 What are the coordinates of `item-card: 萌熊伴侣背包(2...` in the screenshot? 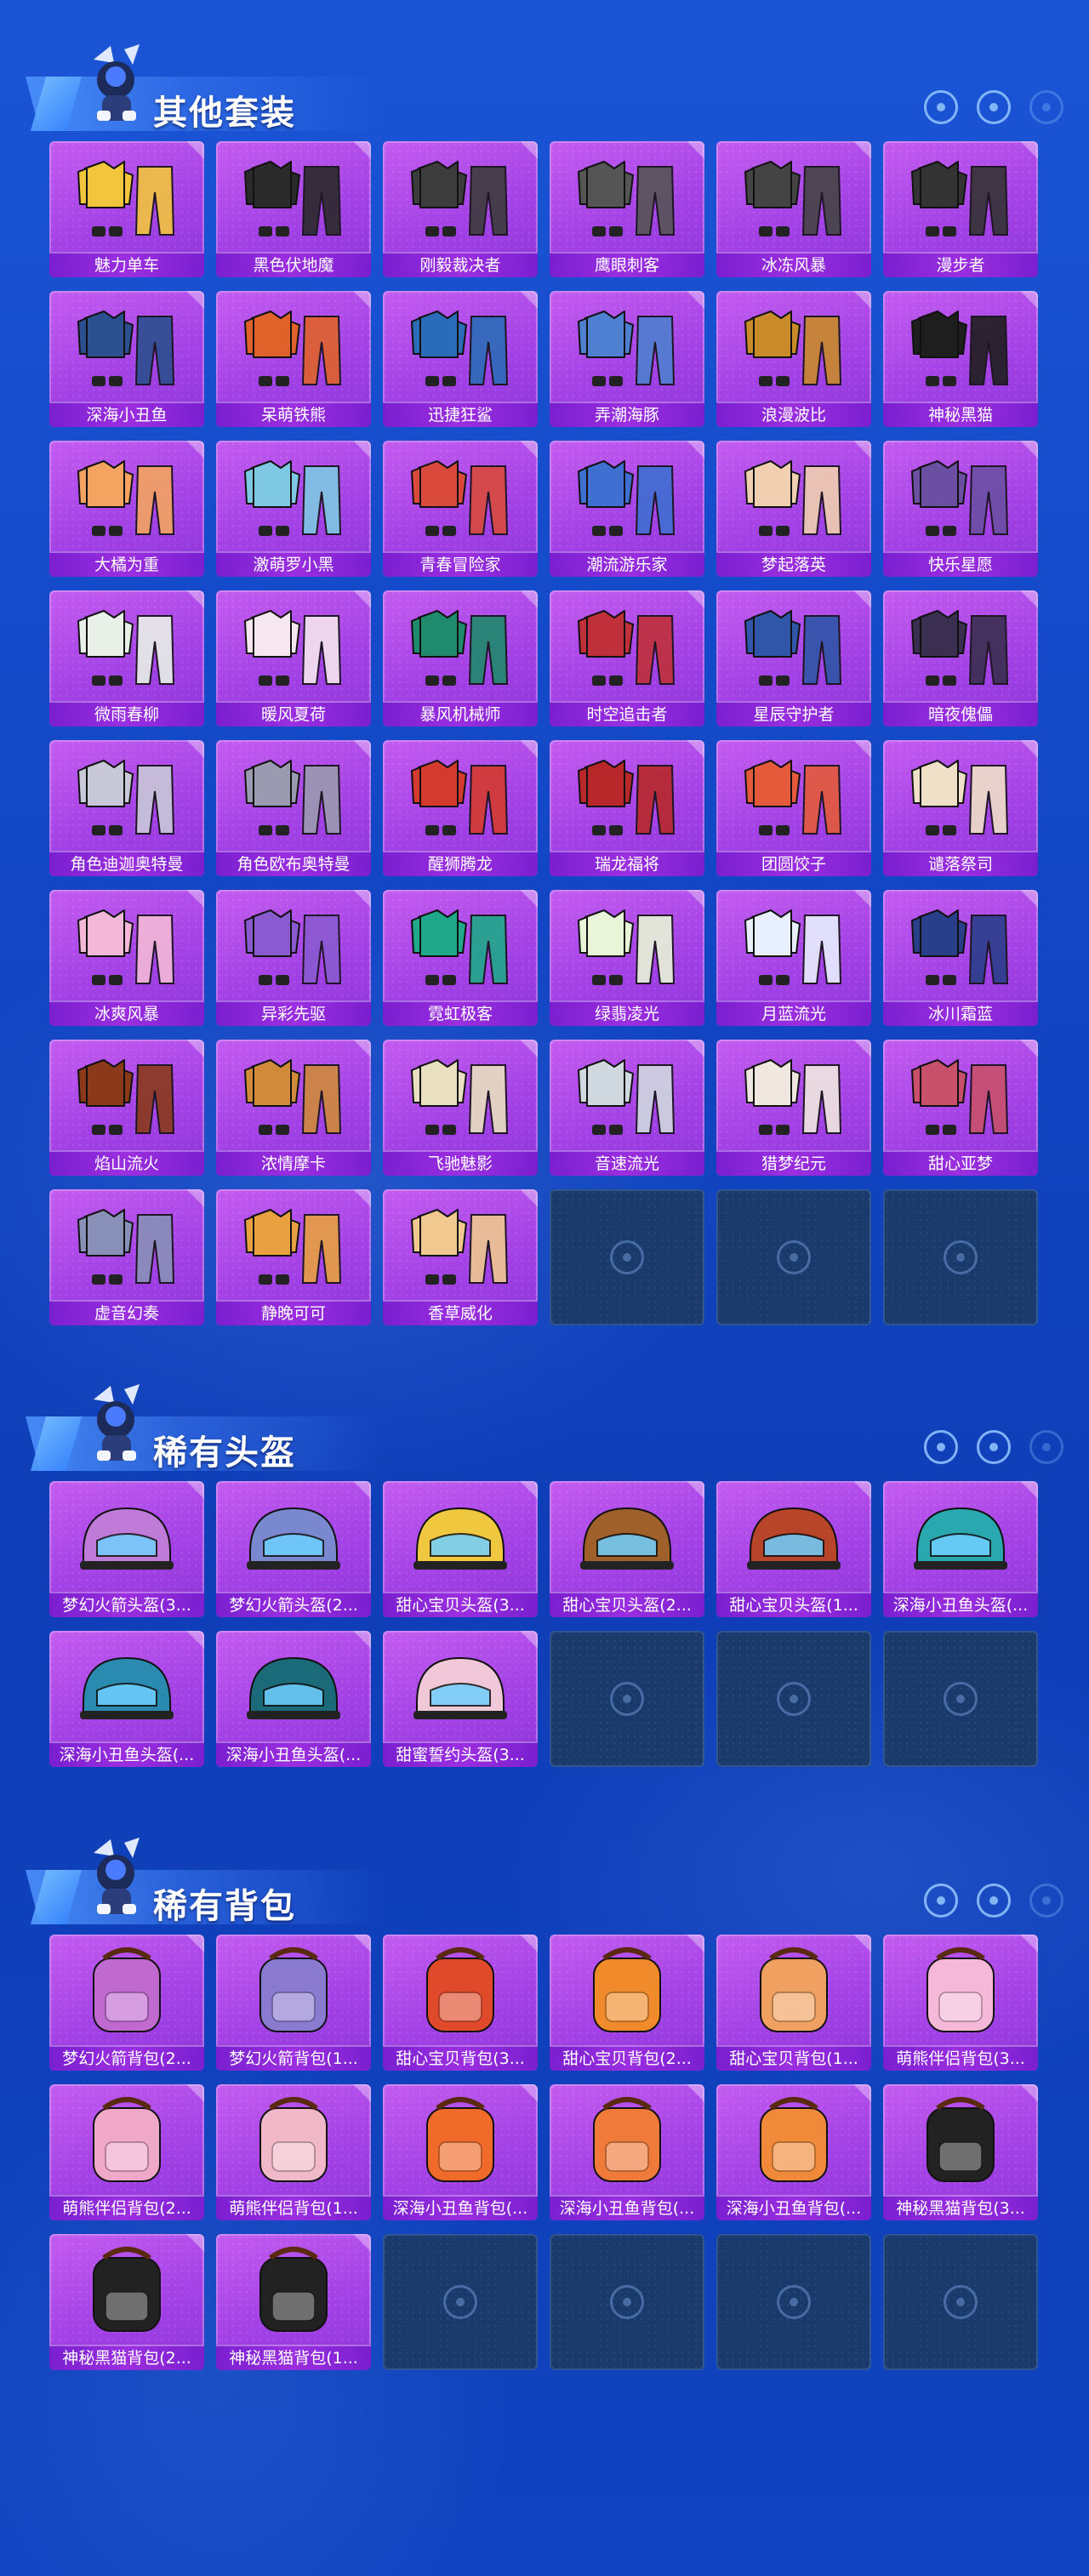 It's located at (126, 2152).